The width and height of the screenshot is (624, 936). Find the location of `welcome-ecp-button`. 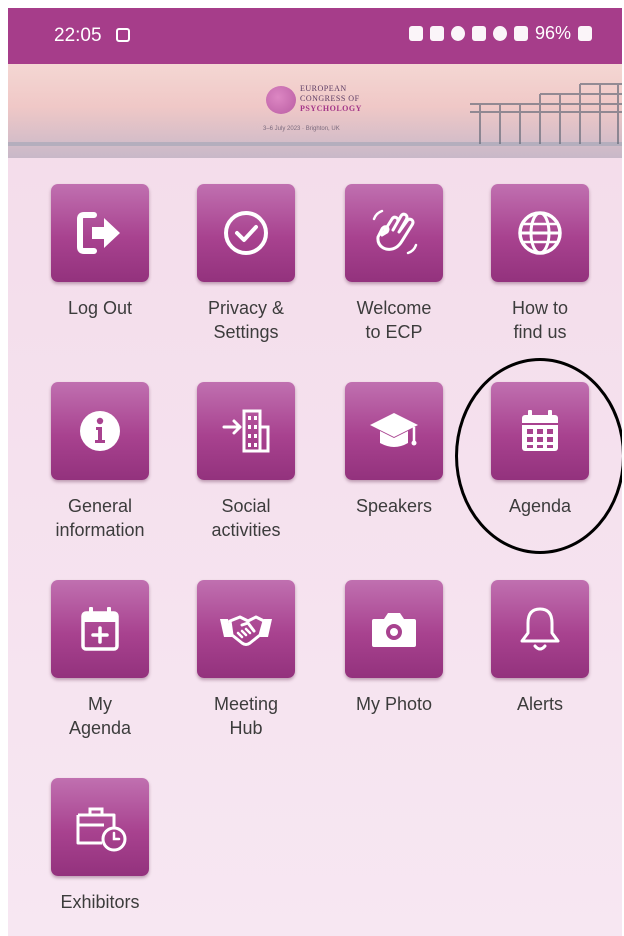

welcome-ecp-button is located at coordinates (394, 233).